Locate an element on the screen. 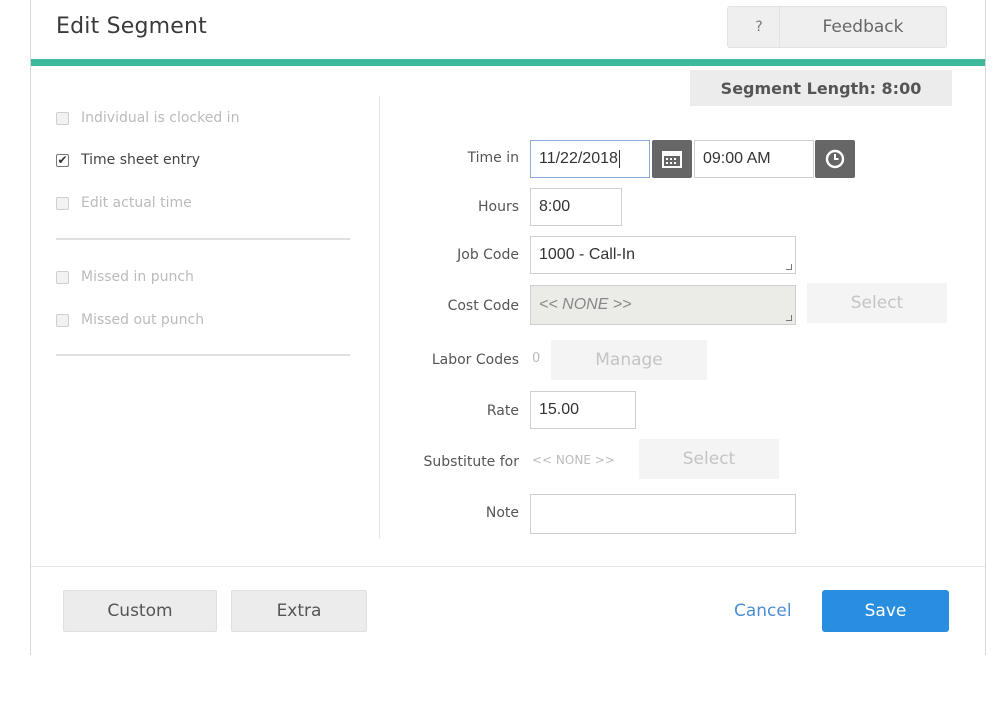 This screenshot has height=715, width=1000. time-sheet-entry-checkbox: ✔ is located at coordinates (62, 160).